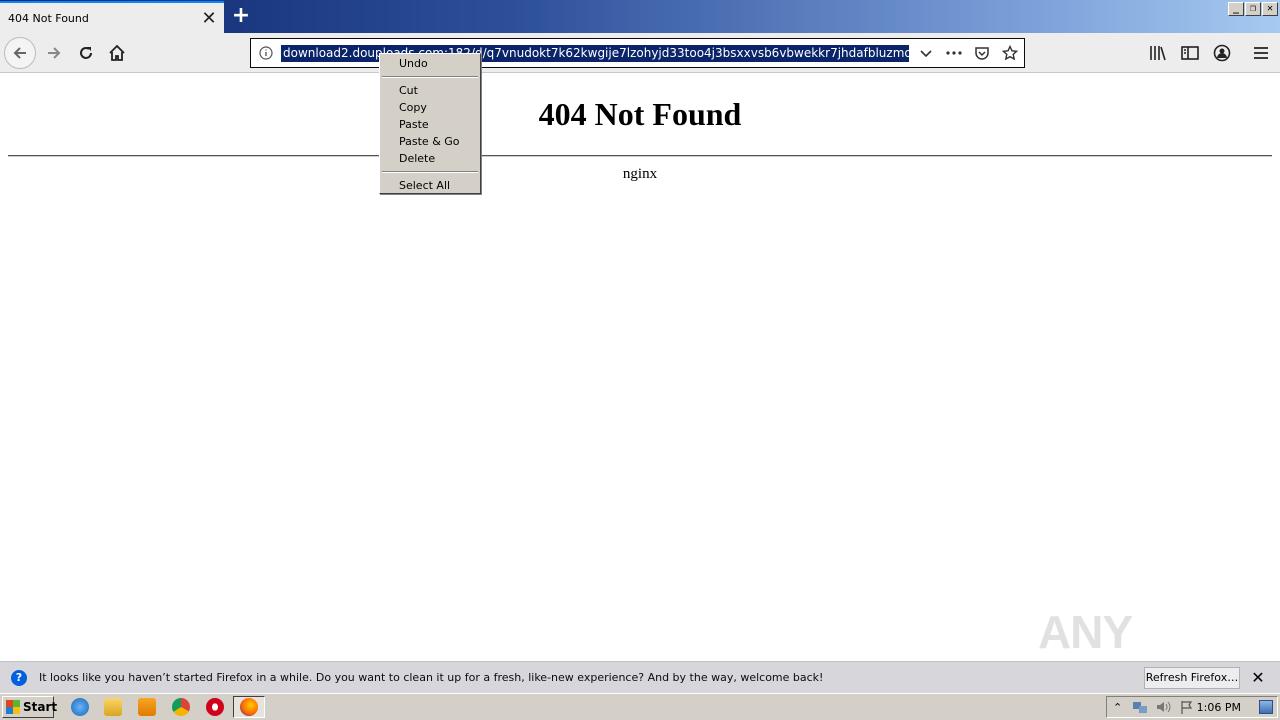  What do you see at coordinates (215, 707) in the screenshot?
I see `opera-icon` at bounding box center [215, 707].